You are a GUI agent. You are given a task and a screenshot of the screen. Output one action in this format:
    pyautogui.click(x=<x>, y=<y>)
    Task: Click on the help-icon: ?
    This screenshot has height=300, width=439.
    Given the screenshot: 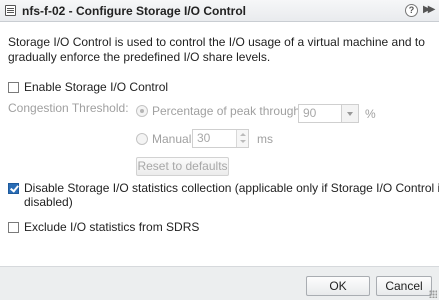 What is the action you would take?
    pyautogui.click(x=411, y=10)
    